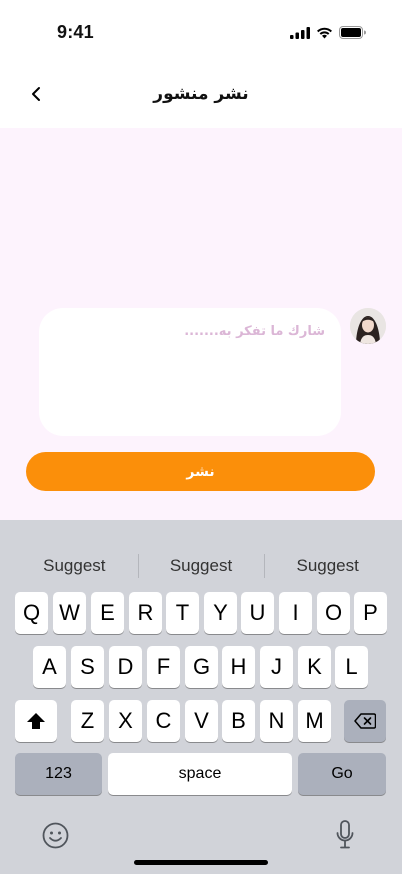  Describe the element at coordinates (201, 721) in the screenshot. I see `key-v: V` at that location.